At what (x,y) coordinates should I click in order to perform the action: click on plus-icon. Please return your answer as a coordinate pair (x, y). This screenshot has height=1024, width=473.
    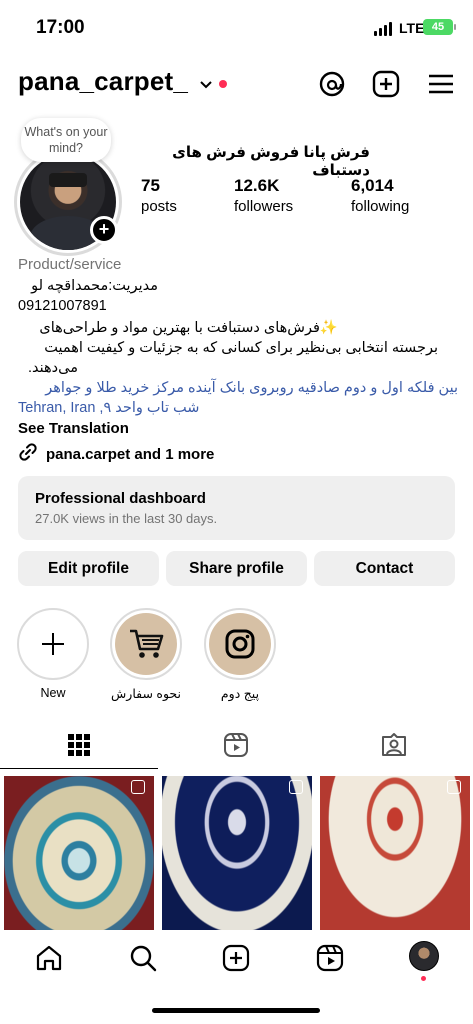
    Looking at the image, I should click on (53, 644).